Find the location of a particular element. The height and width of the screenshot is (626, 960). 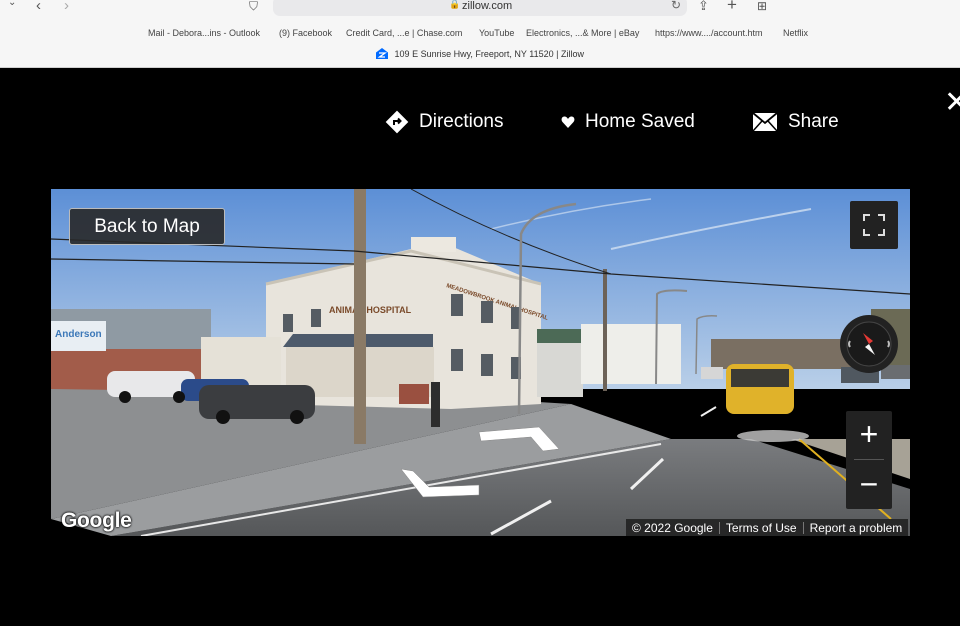

bookmark-netflix: Netflix is located at coordinates (795, 33).